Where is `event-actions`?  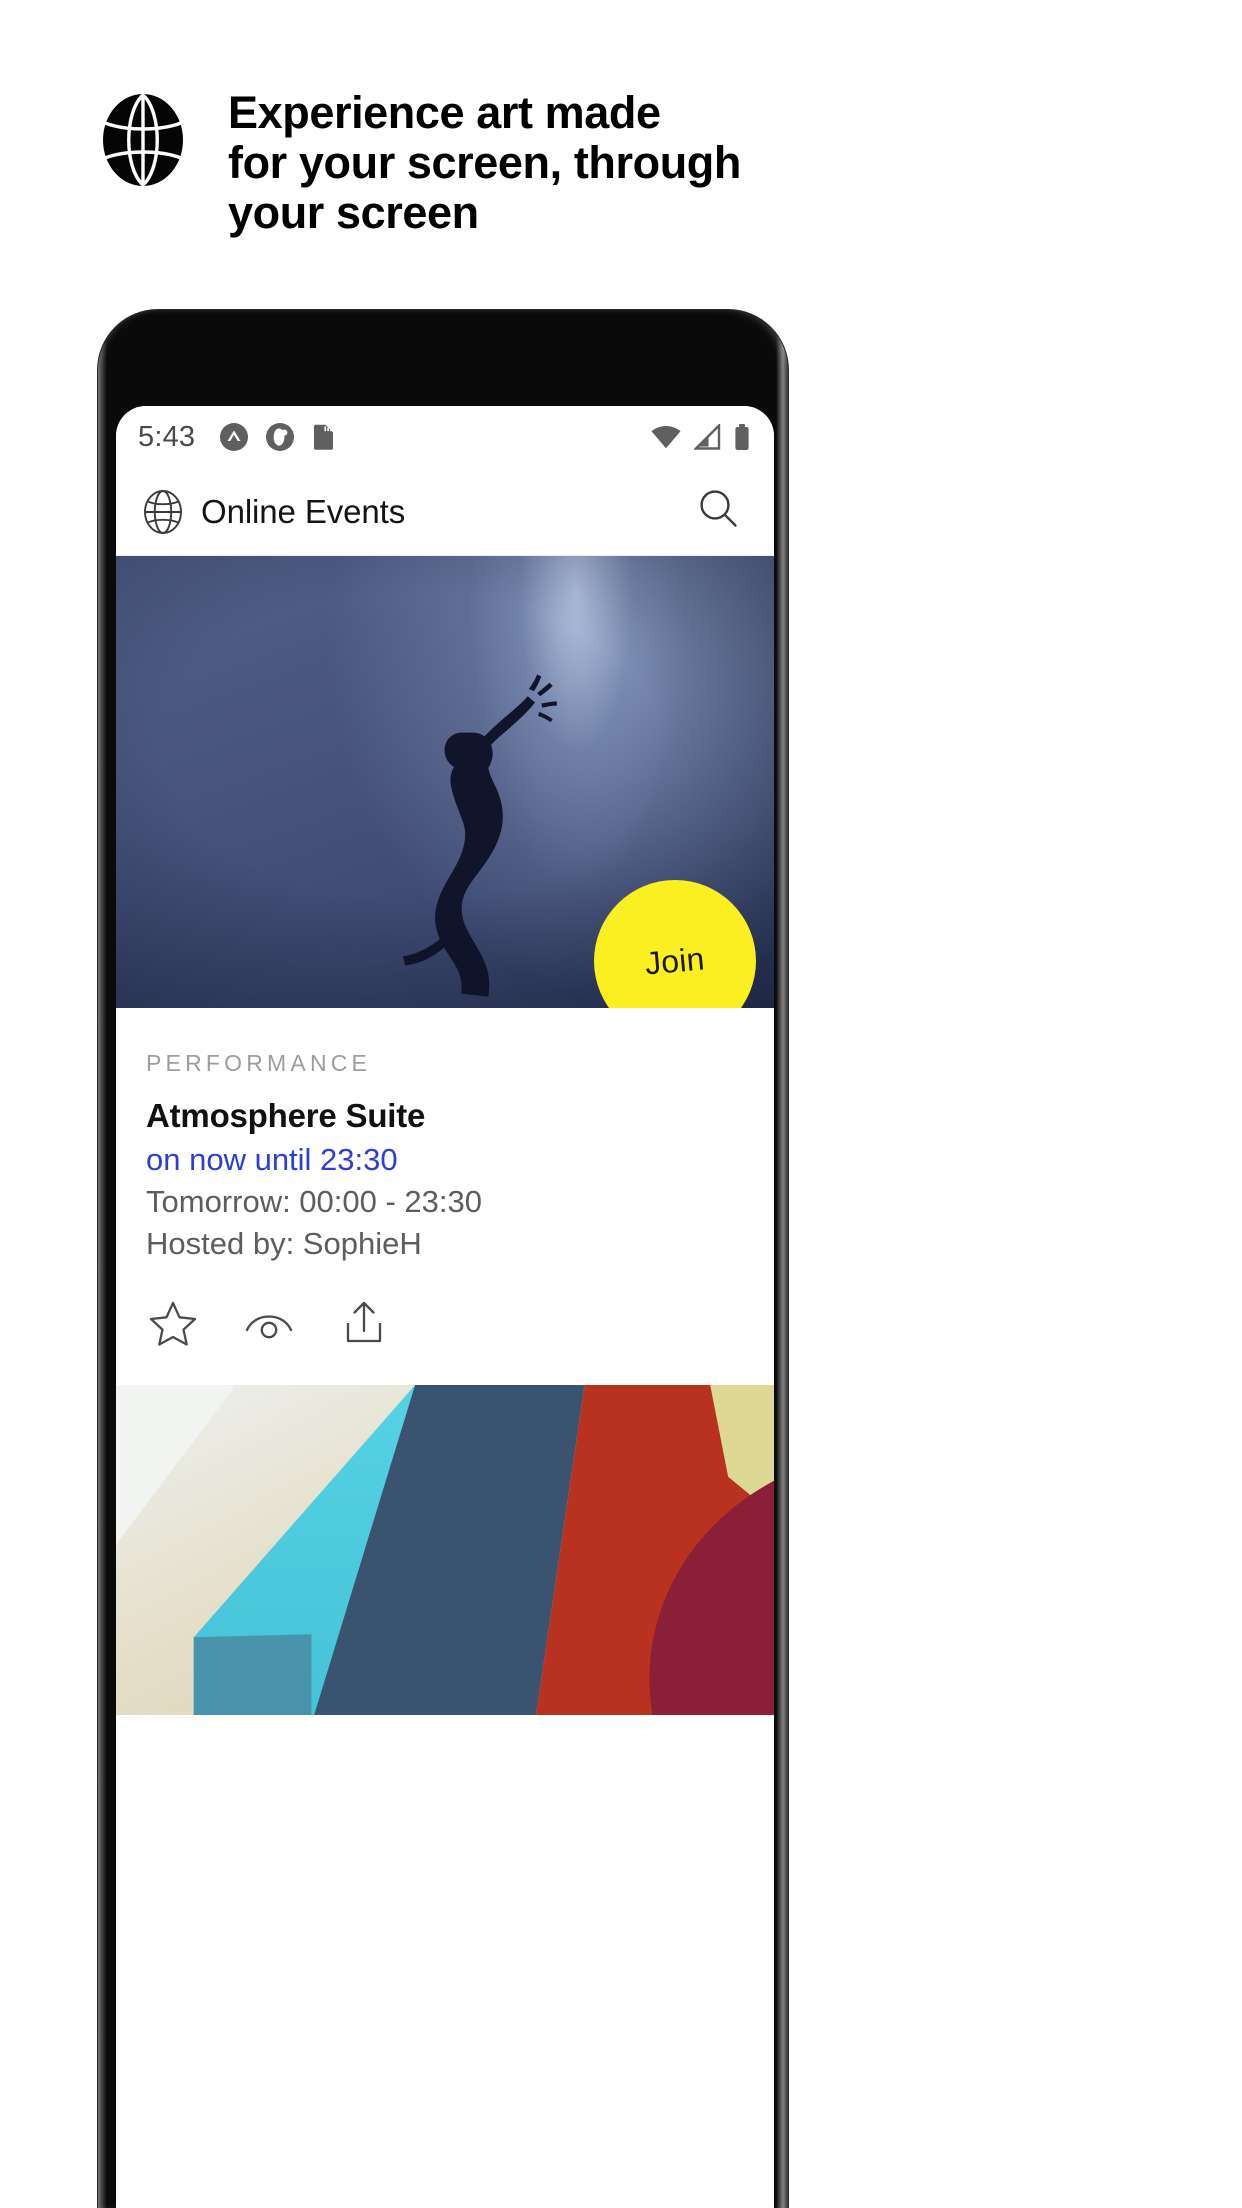 event-actions is located at coordinates (445, 1325).